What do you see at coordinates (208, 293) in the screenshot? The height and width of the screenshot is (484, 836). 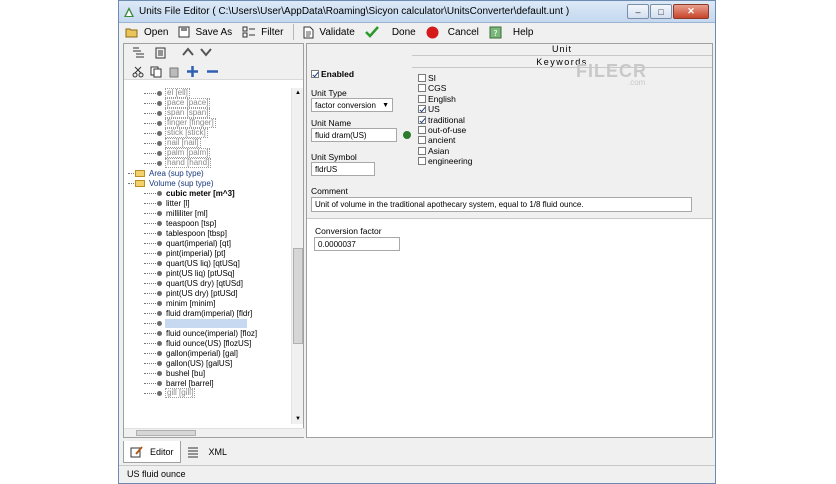 I see `tree-item: pint(US dry) [ptUSd]` at bounding box center [208, 293].